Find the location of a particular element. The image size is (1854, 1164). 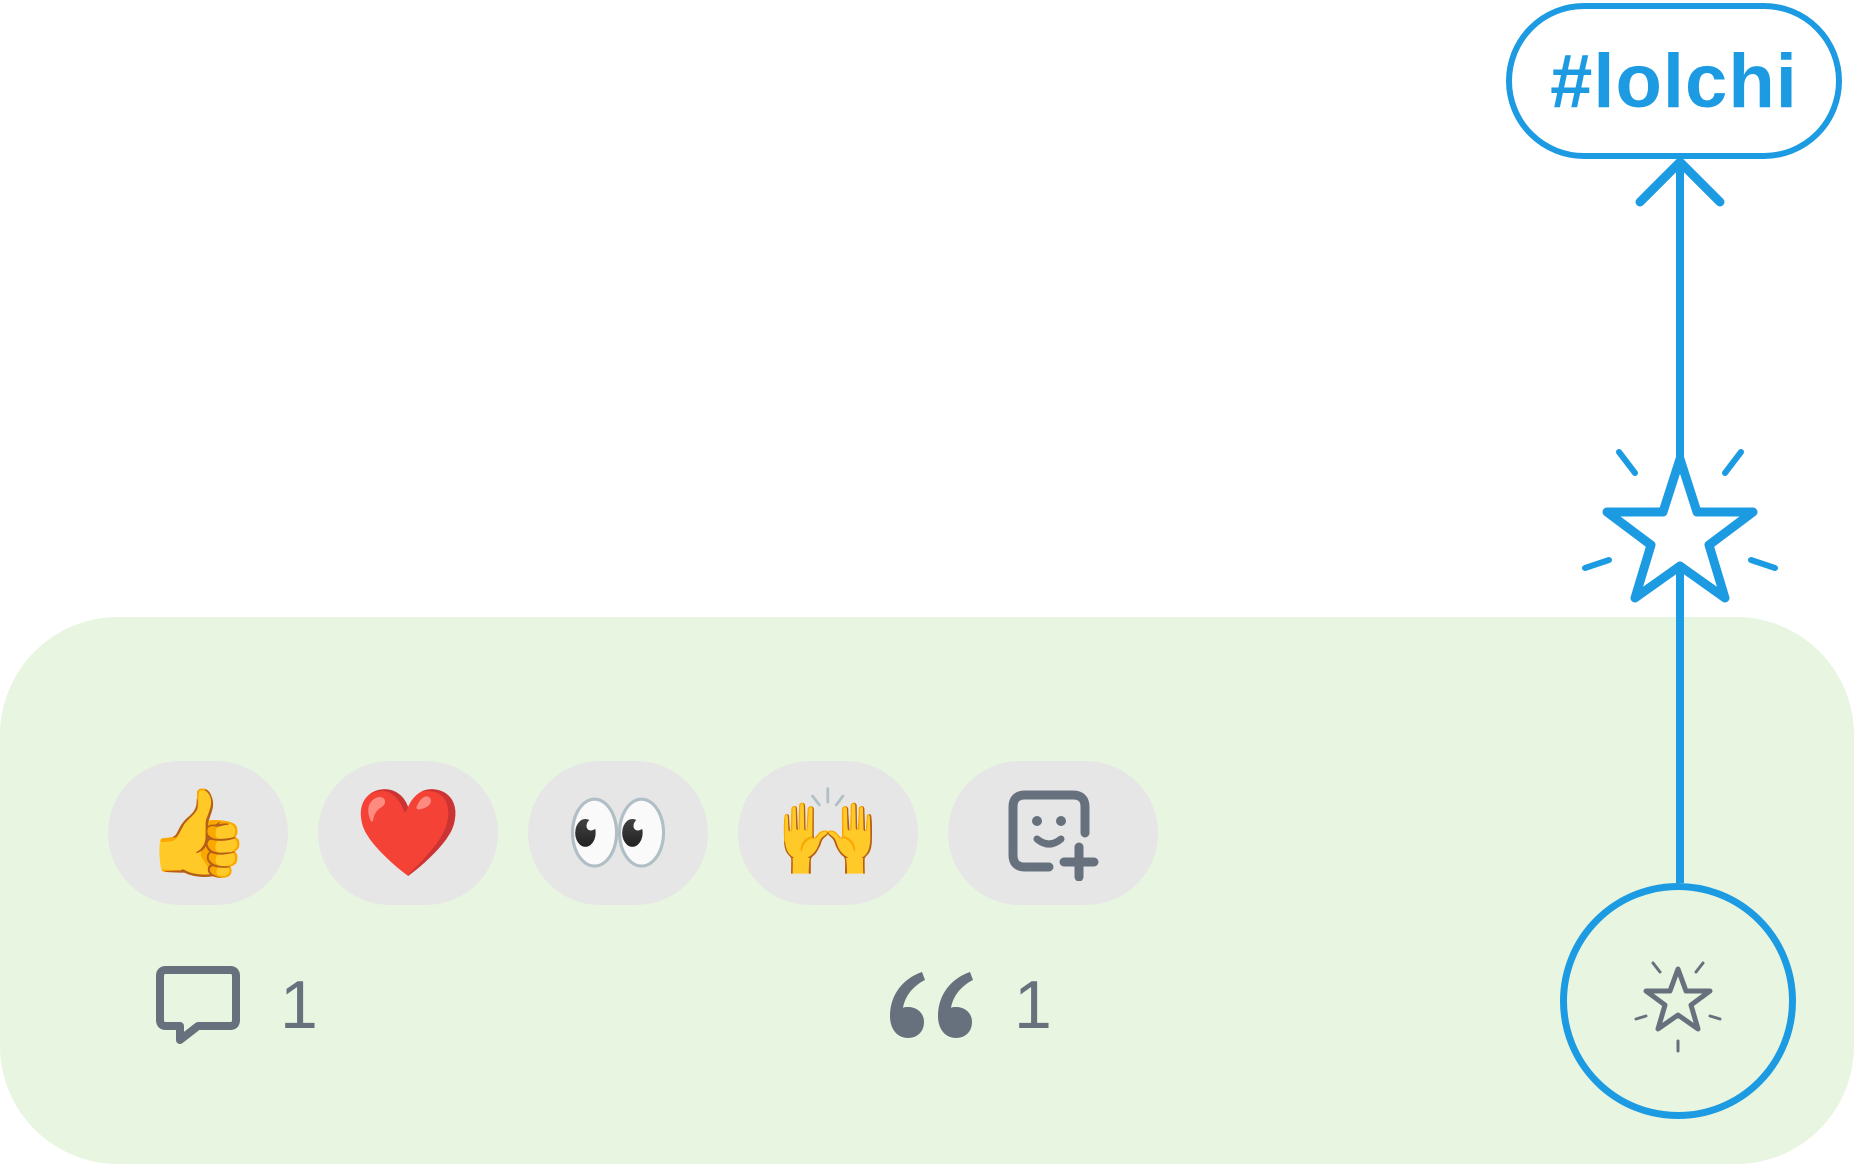

reaction-raising-hands: 🙌 is located at coordinates (828, 833).